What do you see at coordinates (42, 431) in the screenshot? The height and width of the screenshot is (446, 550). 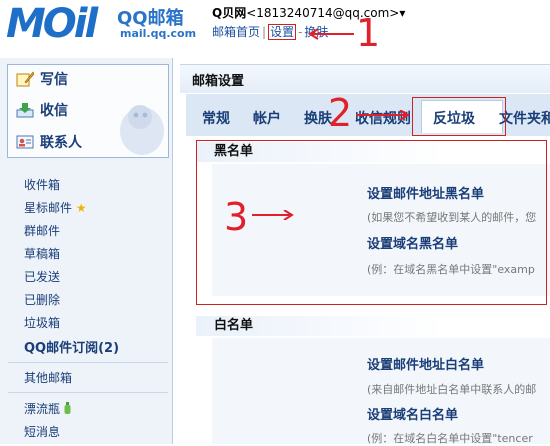 I see `app-short-message: 短消息` at bounding box center [42, 431].